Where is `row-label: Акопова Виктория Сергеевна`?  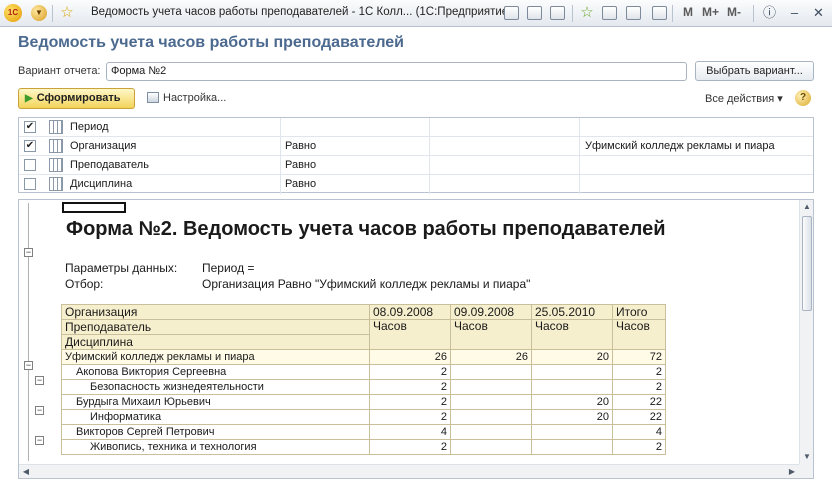
row-label: Акопова Виктория Сергеевна is located at coordinates (215, 372).